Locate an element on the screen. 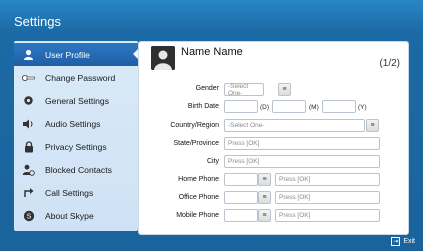 The width and height of the screenshot is (423, 251). sidebar-item-general-settings: General Settings is located at coordinates (76, 100).